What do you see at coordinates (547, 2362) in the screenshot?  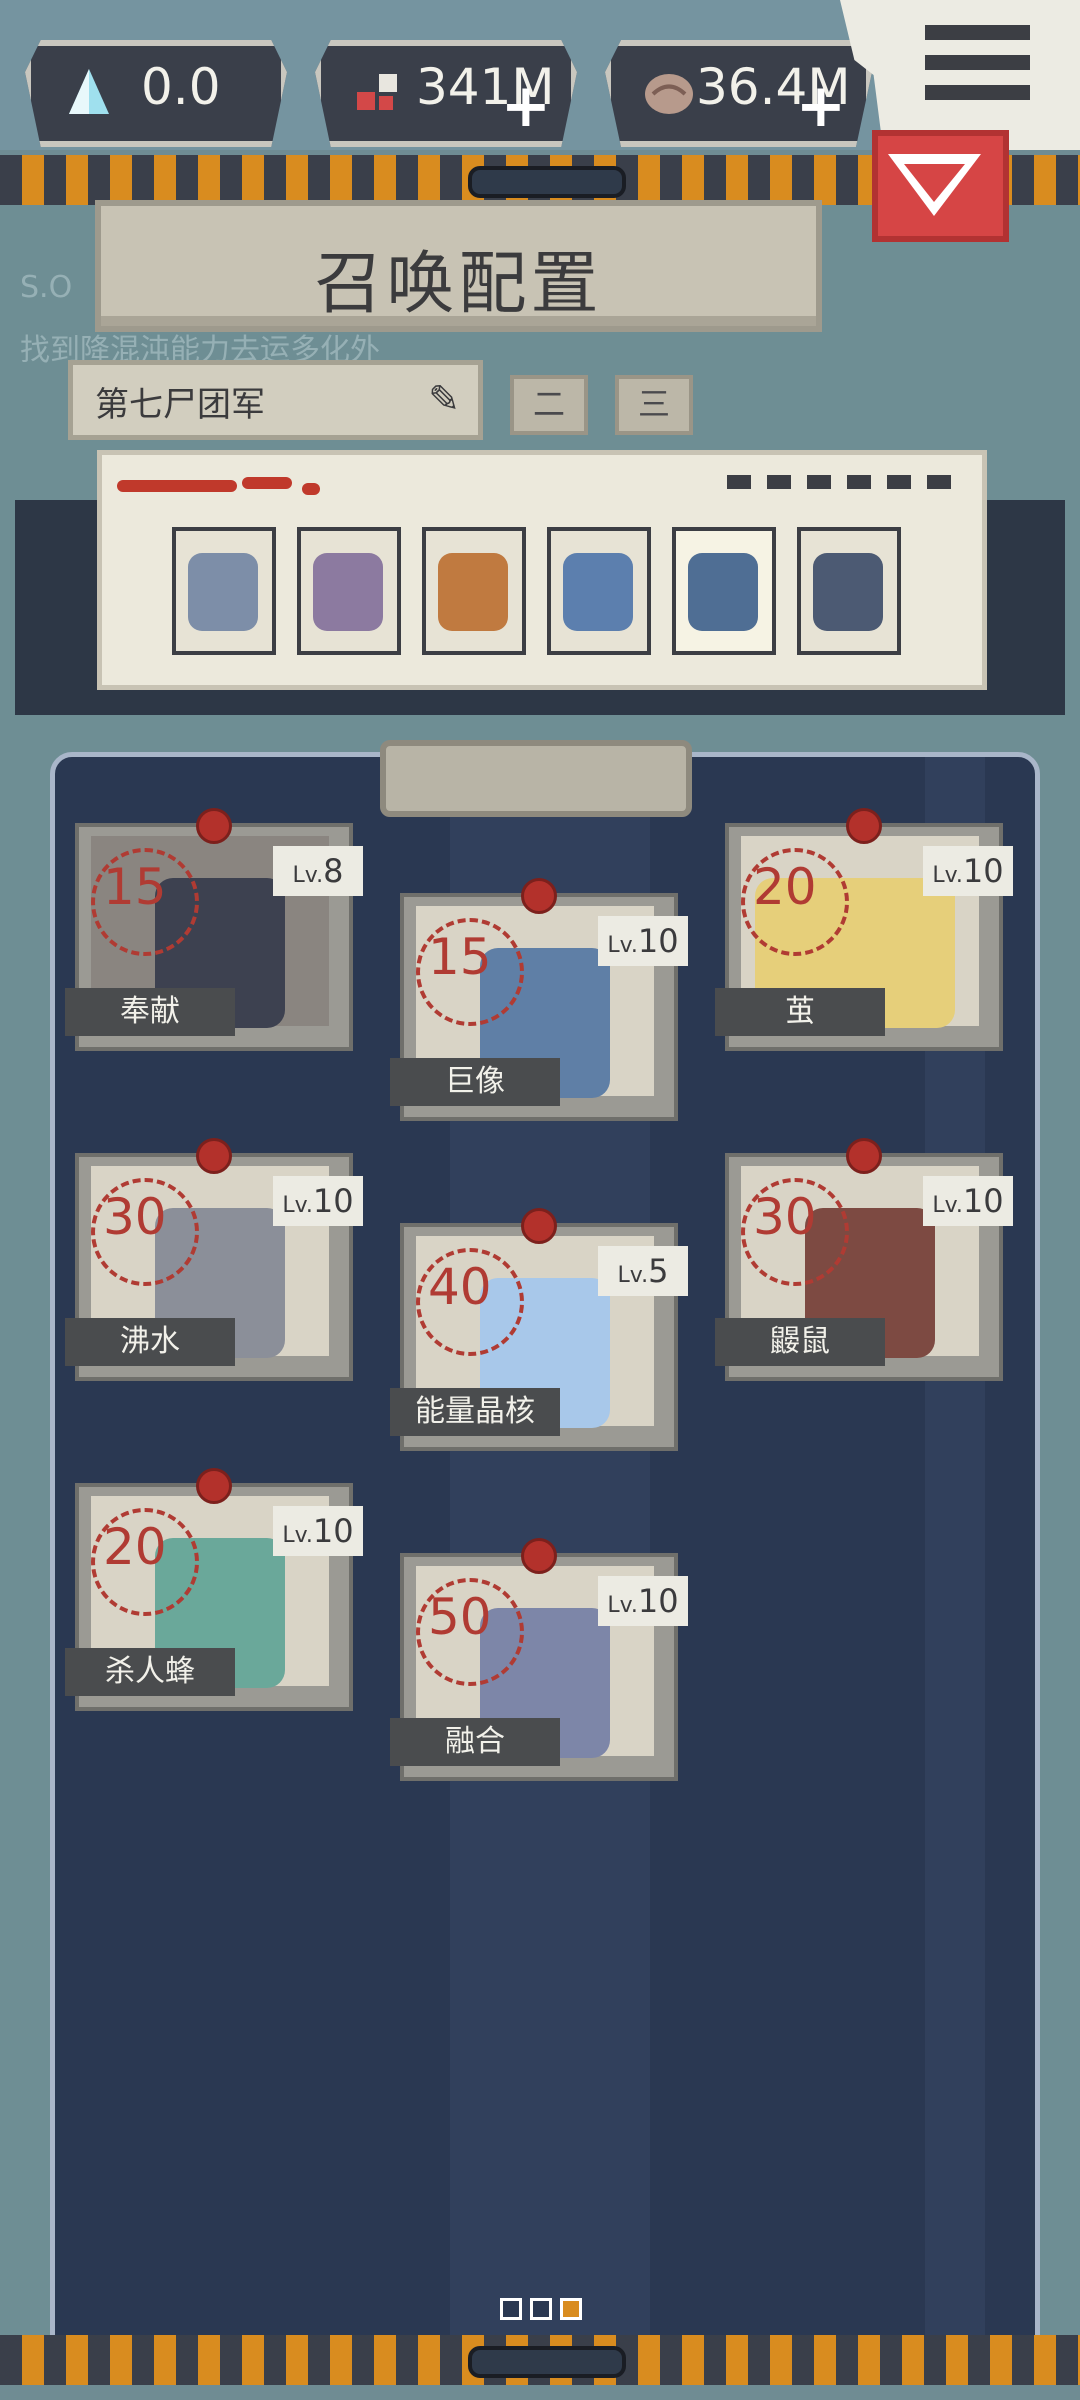 I see `bottom-handle` at bounding box center [547, 2362].